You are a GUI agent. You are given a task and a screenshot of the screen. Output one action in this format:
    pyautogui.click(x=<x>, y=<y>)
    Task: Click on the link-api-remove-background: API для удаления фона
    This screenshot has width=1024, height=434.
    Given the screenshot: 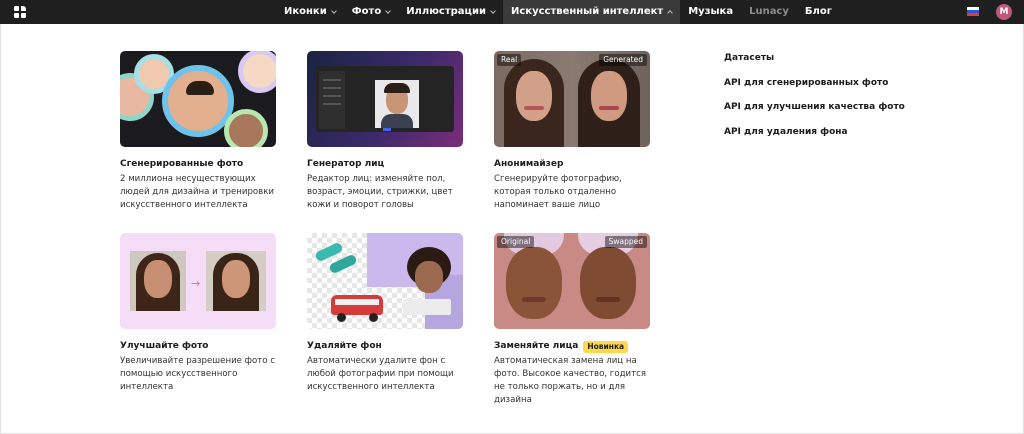 What is the action you would take?
    pyautogui.click(x=814, y=132)
    